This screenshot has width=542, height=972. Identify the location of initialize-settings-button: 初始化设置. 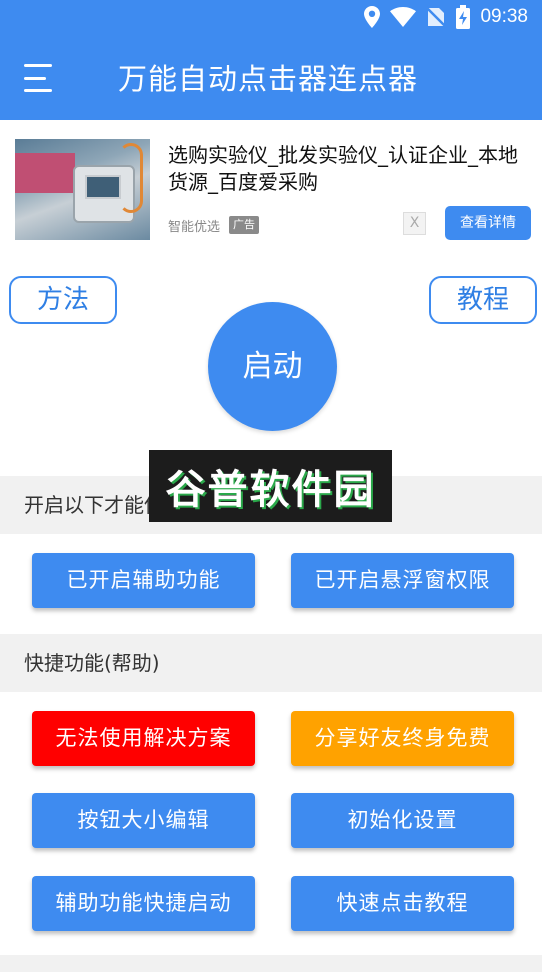
(402, 820).